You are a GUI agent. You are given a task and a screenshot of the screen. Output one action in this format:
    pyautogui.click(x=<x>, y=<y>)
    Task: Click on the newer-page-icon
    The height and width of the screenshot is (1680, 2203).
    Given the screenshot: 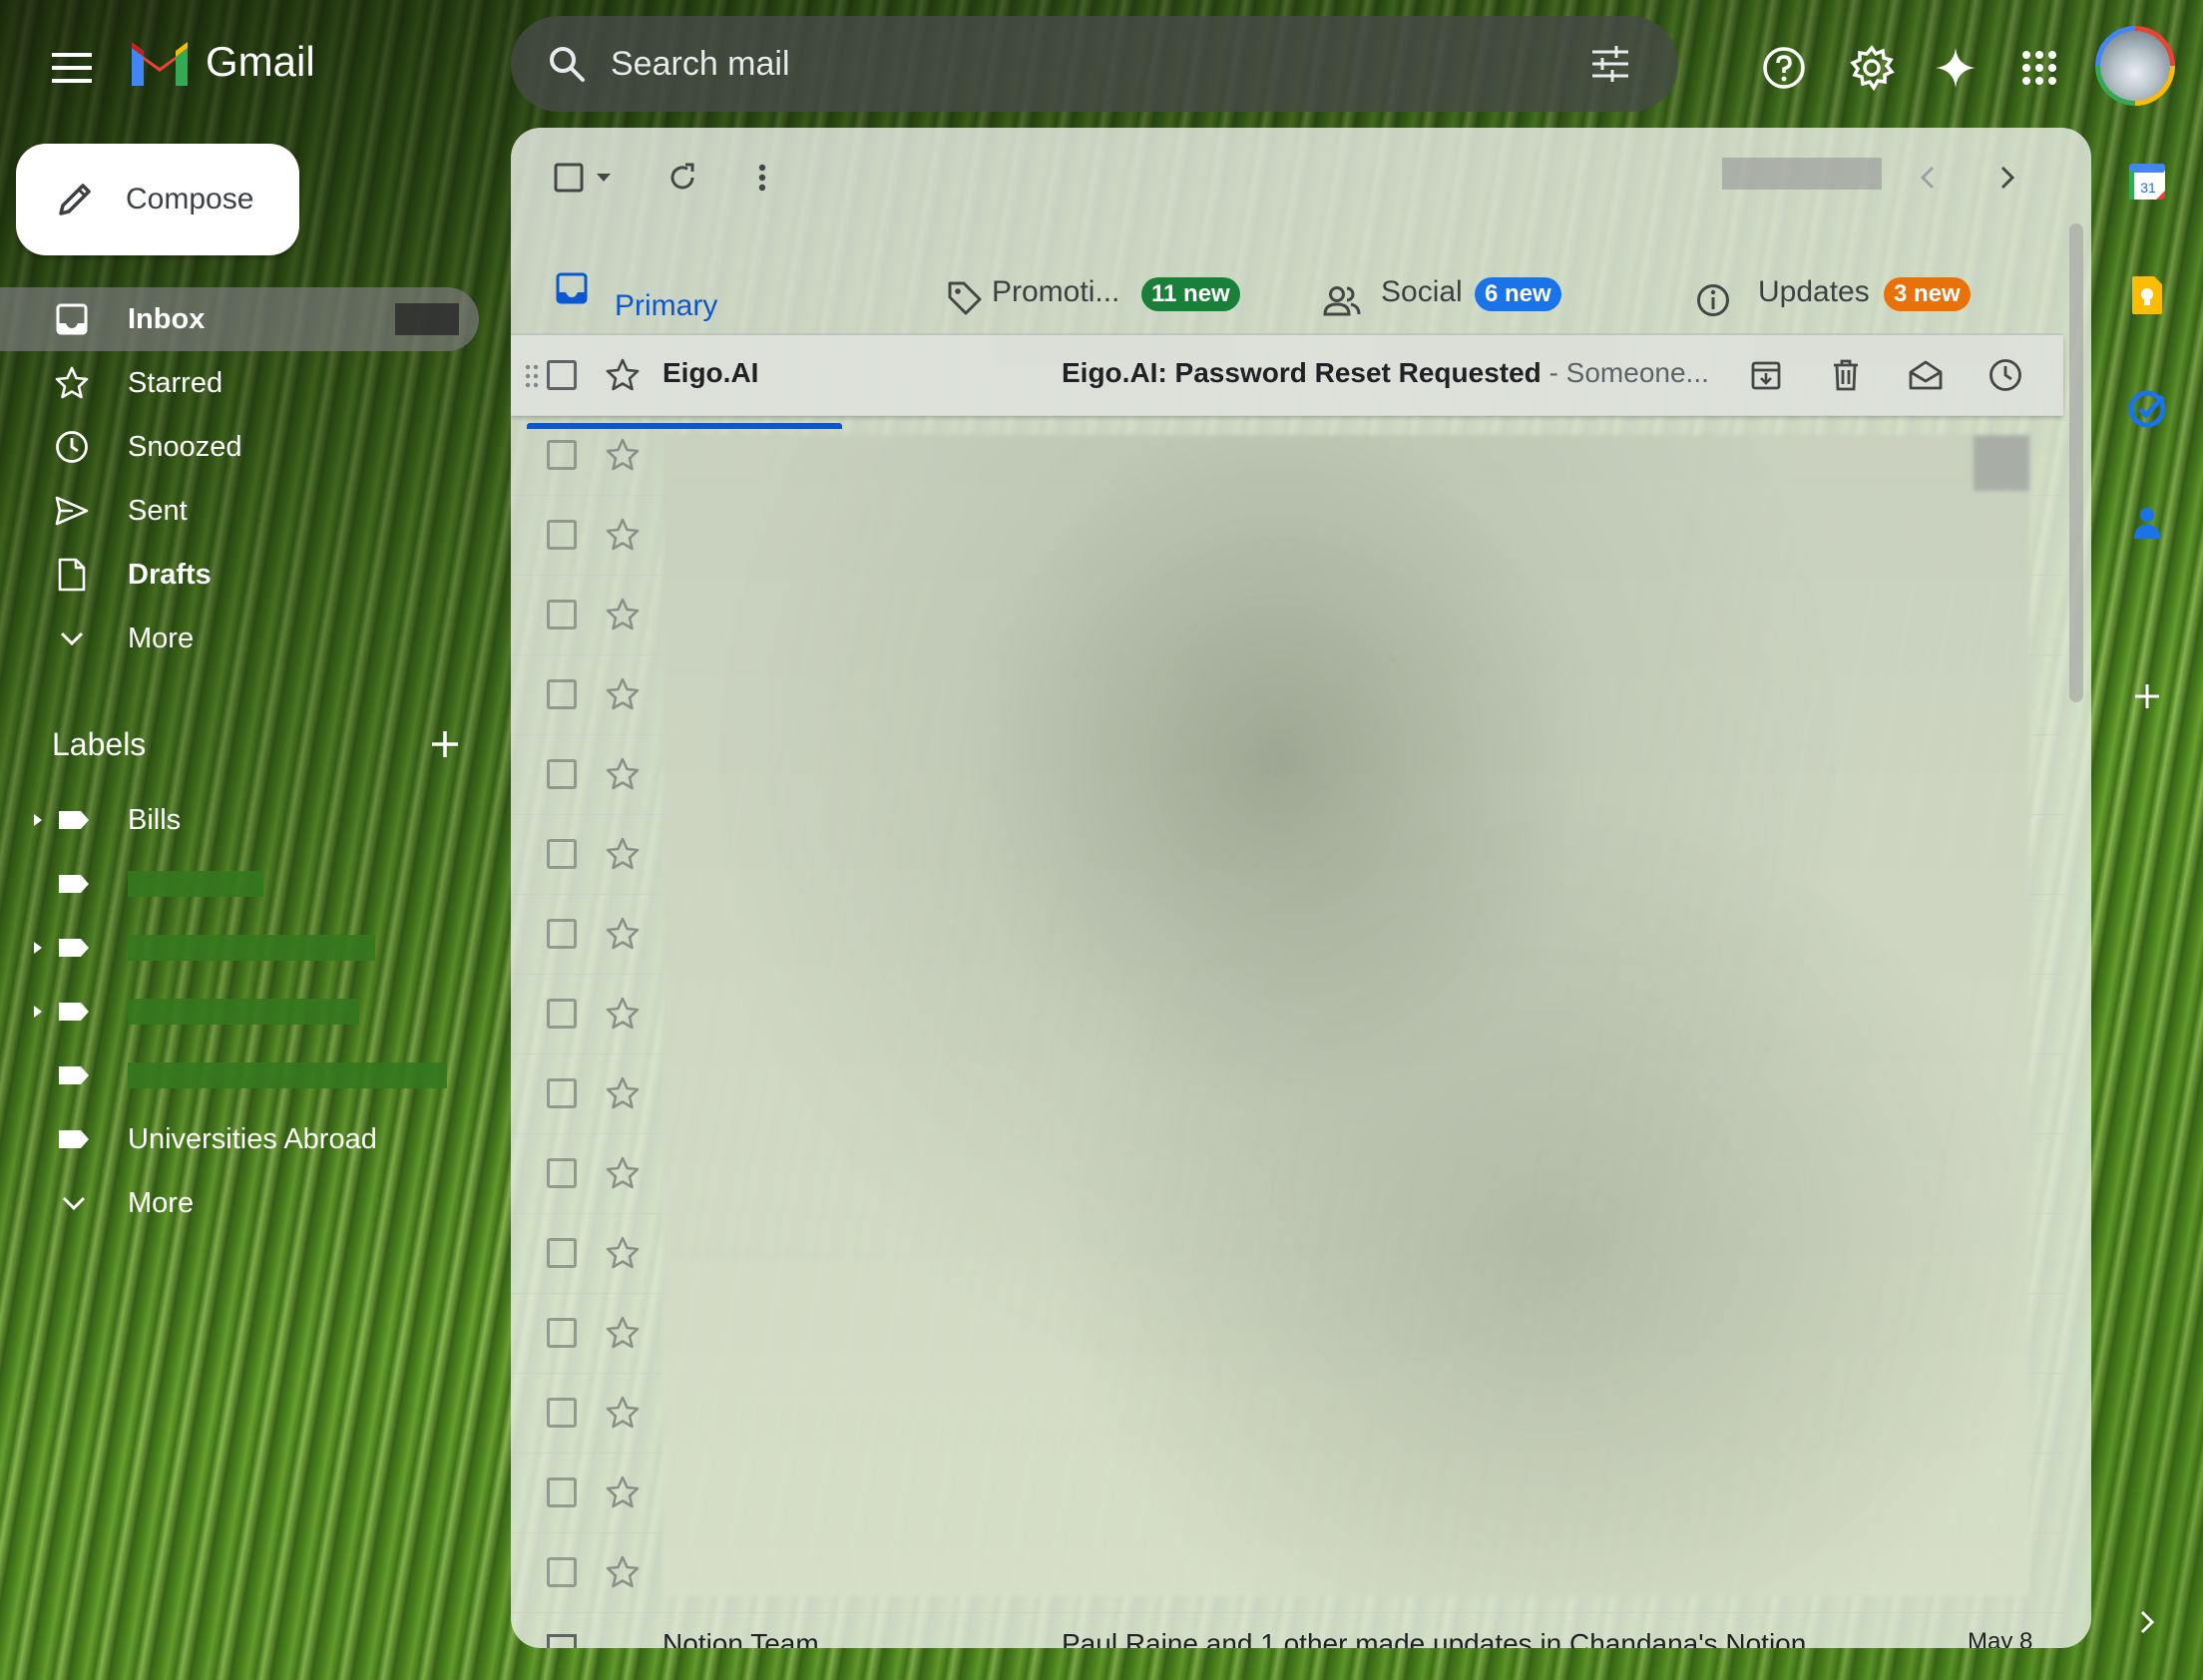 What is the action you would take?
    pyautogui.click(x=1928, y=178)
    